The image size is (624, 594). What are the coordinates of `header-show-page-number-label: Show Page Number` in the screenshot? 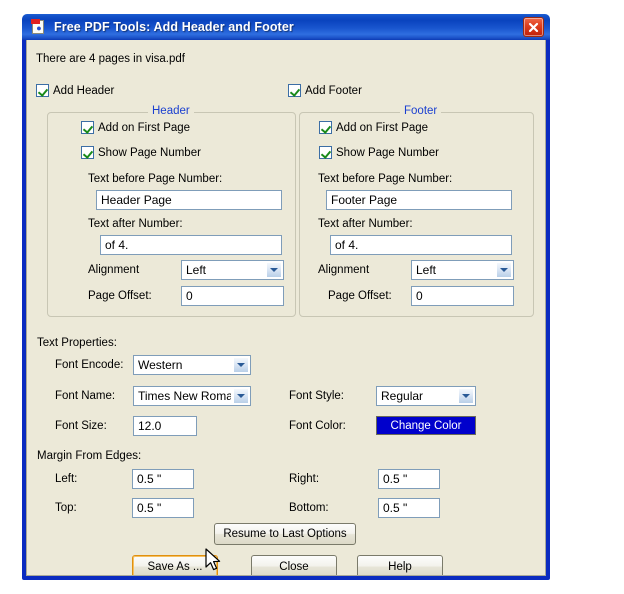 It's located at (149, 152).